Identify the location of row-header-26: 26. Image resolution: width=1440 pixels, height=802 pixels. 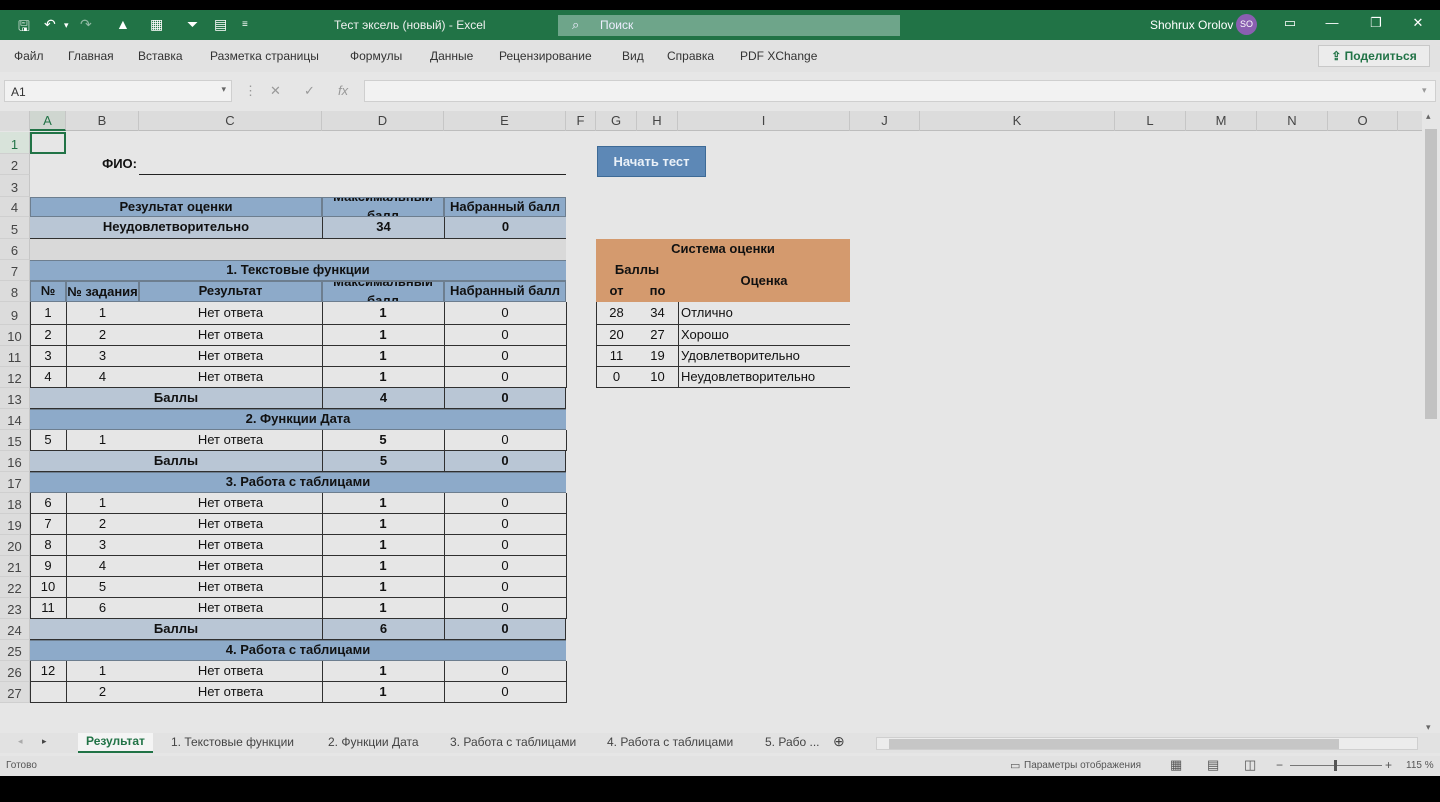
(15, 671).